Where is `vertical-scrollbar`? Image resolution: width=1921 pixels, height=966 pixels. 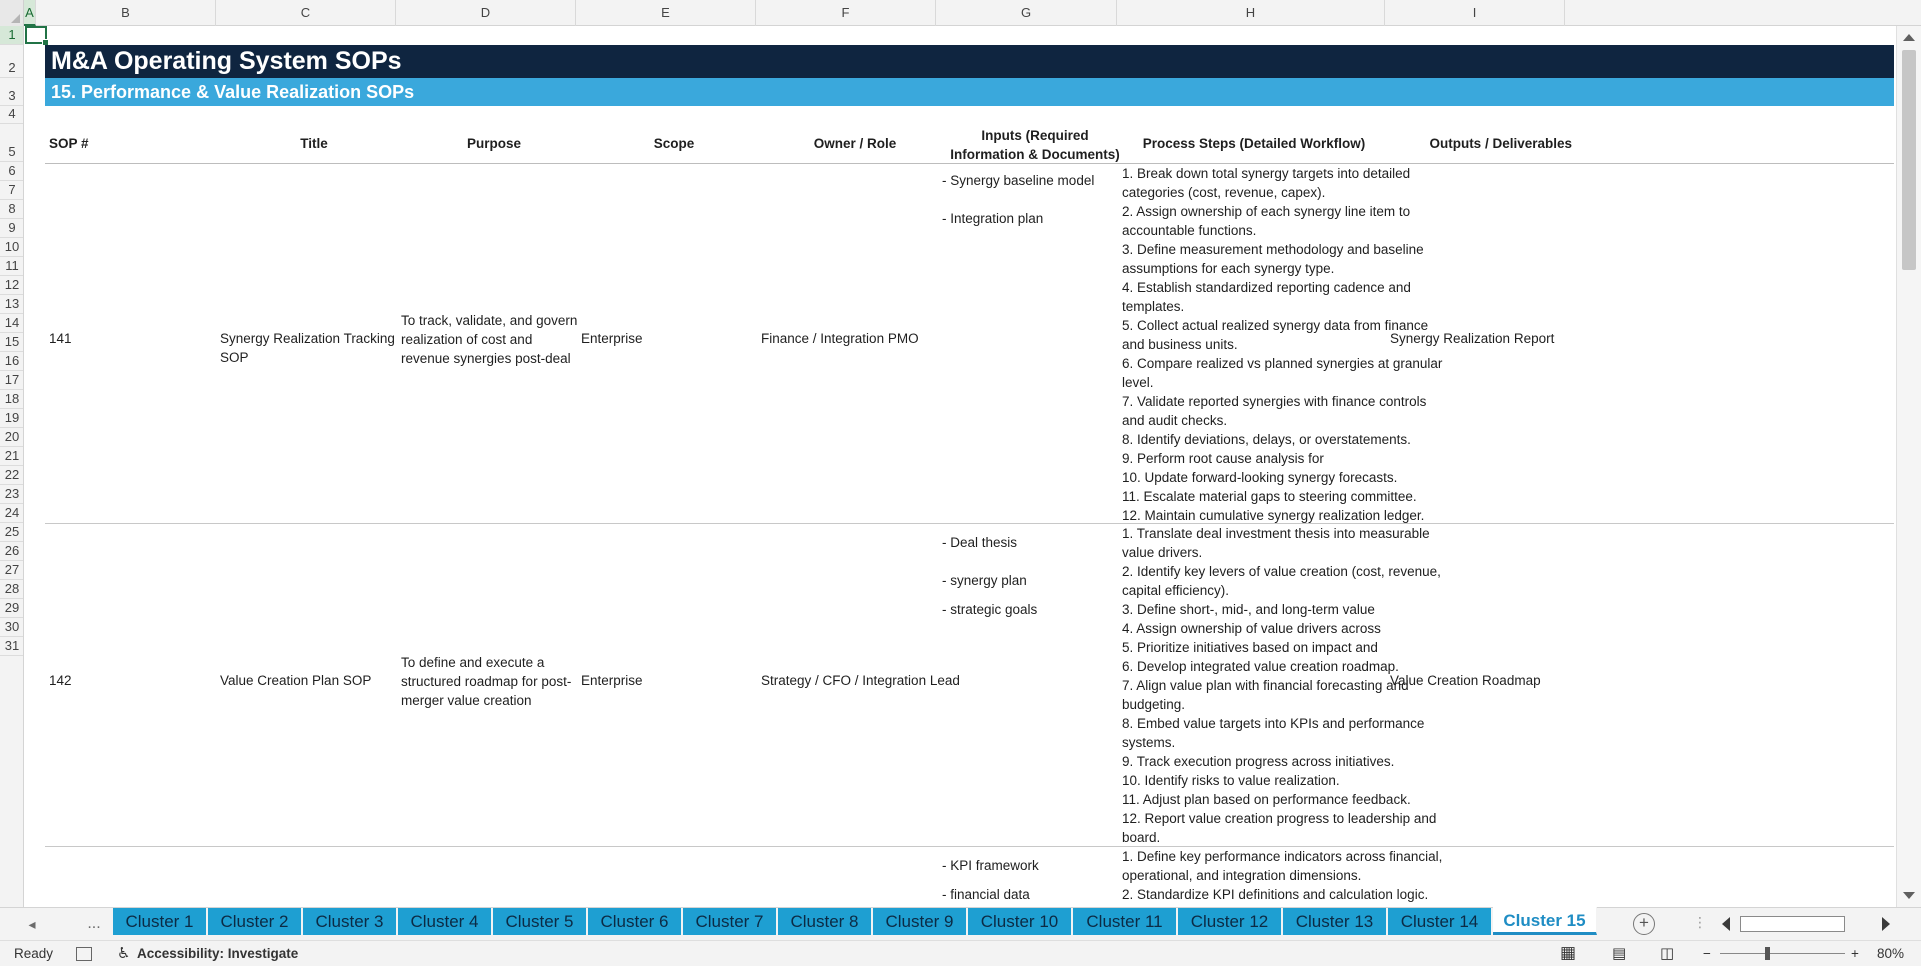 vertical-scrollbar is located at coordinates (1908, 466).